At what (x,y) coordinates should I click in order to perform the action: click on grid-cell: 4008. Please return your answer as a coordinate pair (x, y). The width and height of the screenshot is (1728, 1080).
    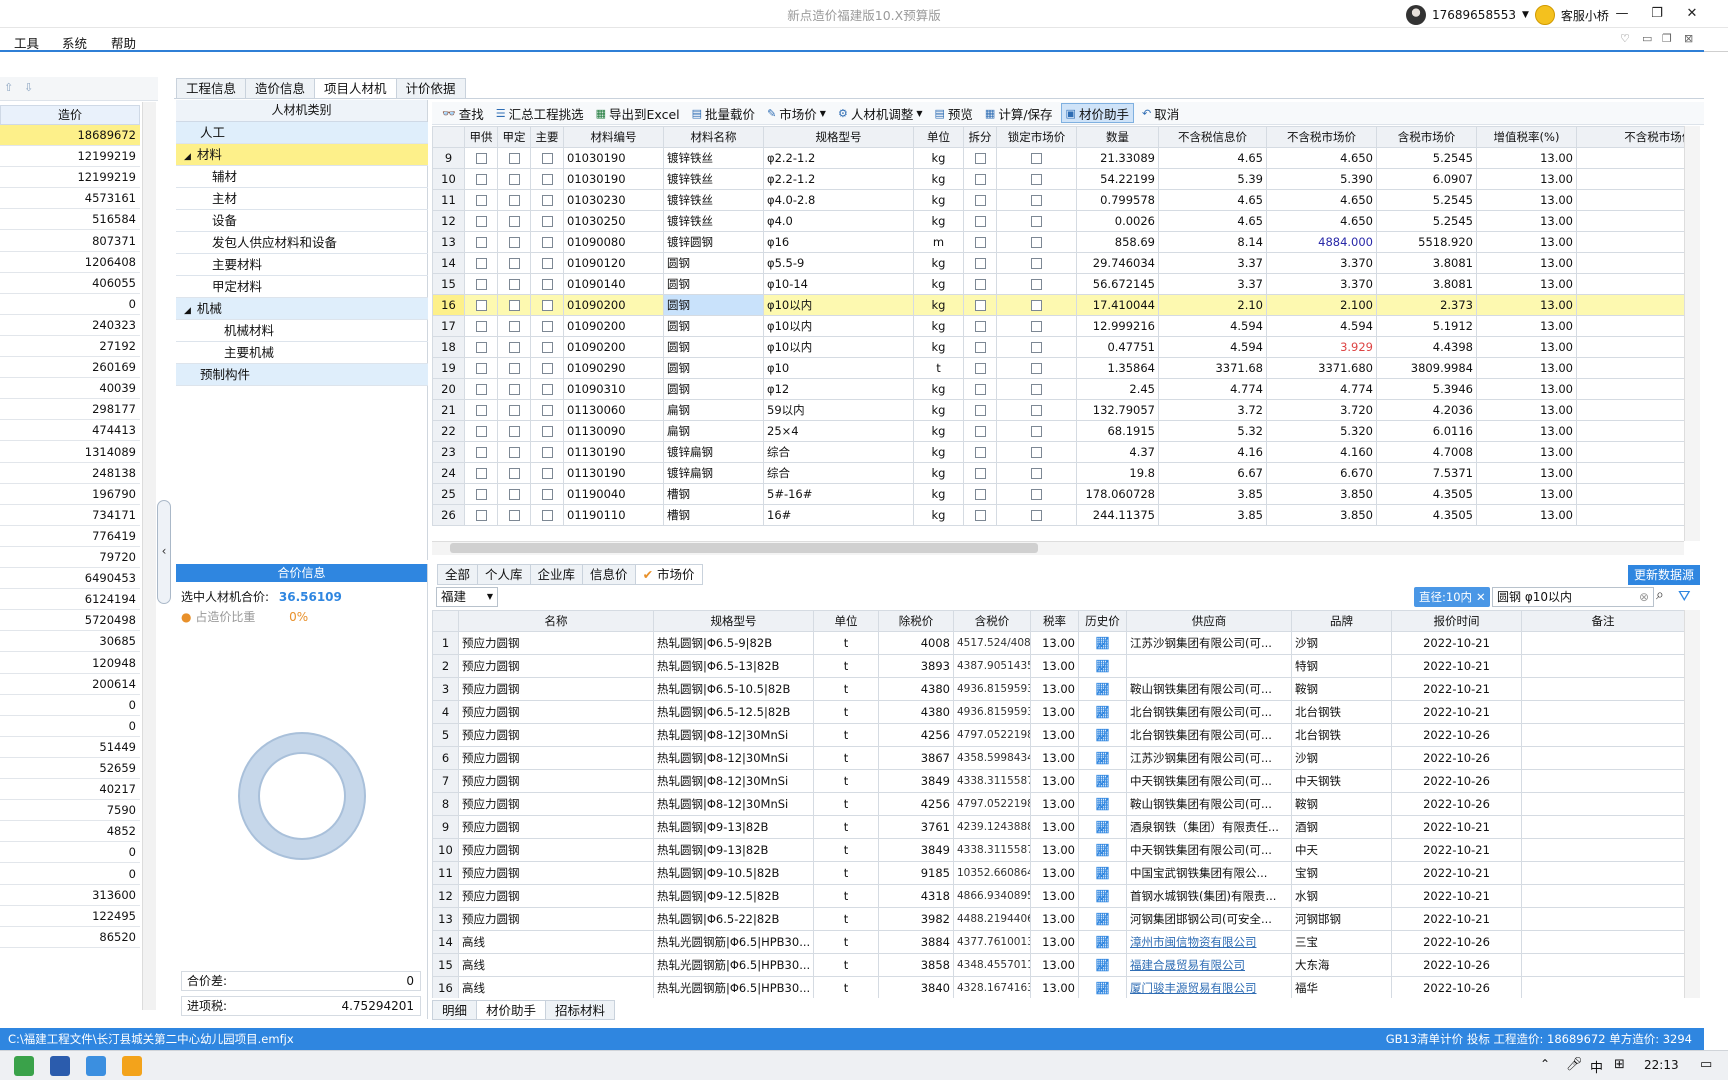
    Looking at the image, I should click on (916, 643).